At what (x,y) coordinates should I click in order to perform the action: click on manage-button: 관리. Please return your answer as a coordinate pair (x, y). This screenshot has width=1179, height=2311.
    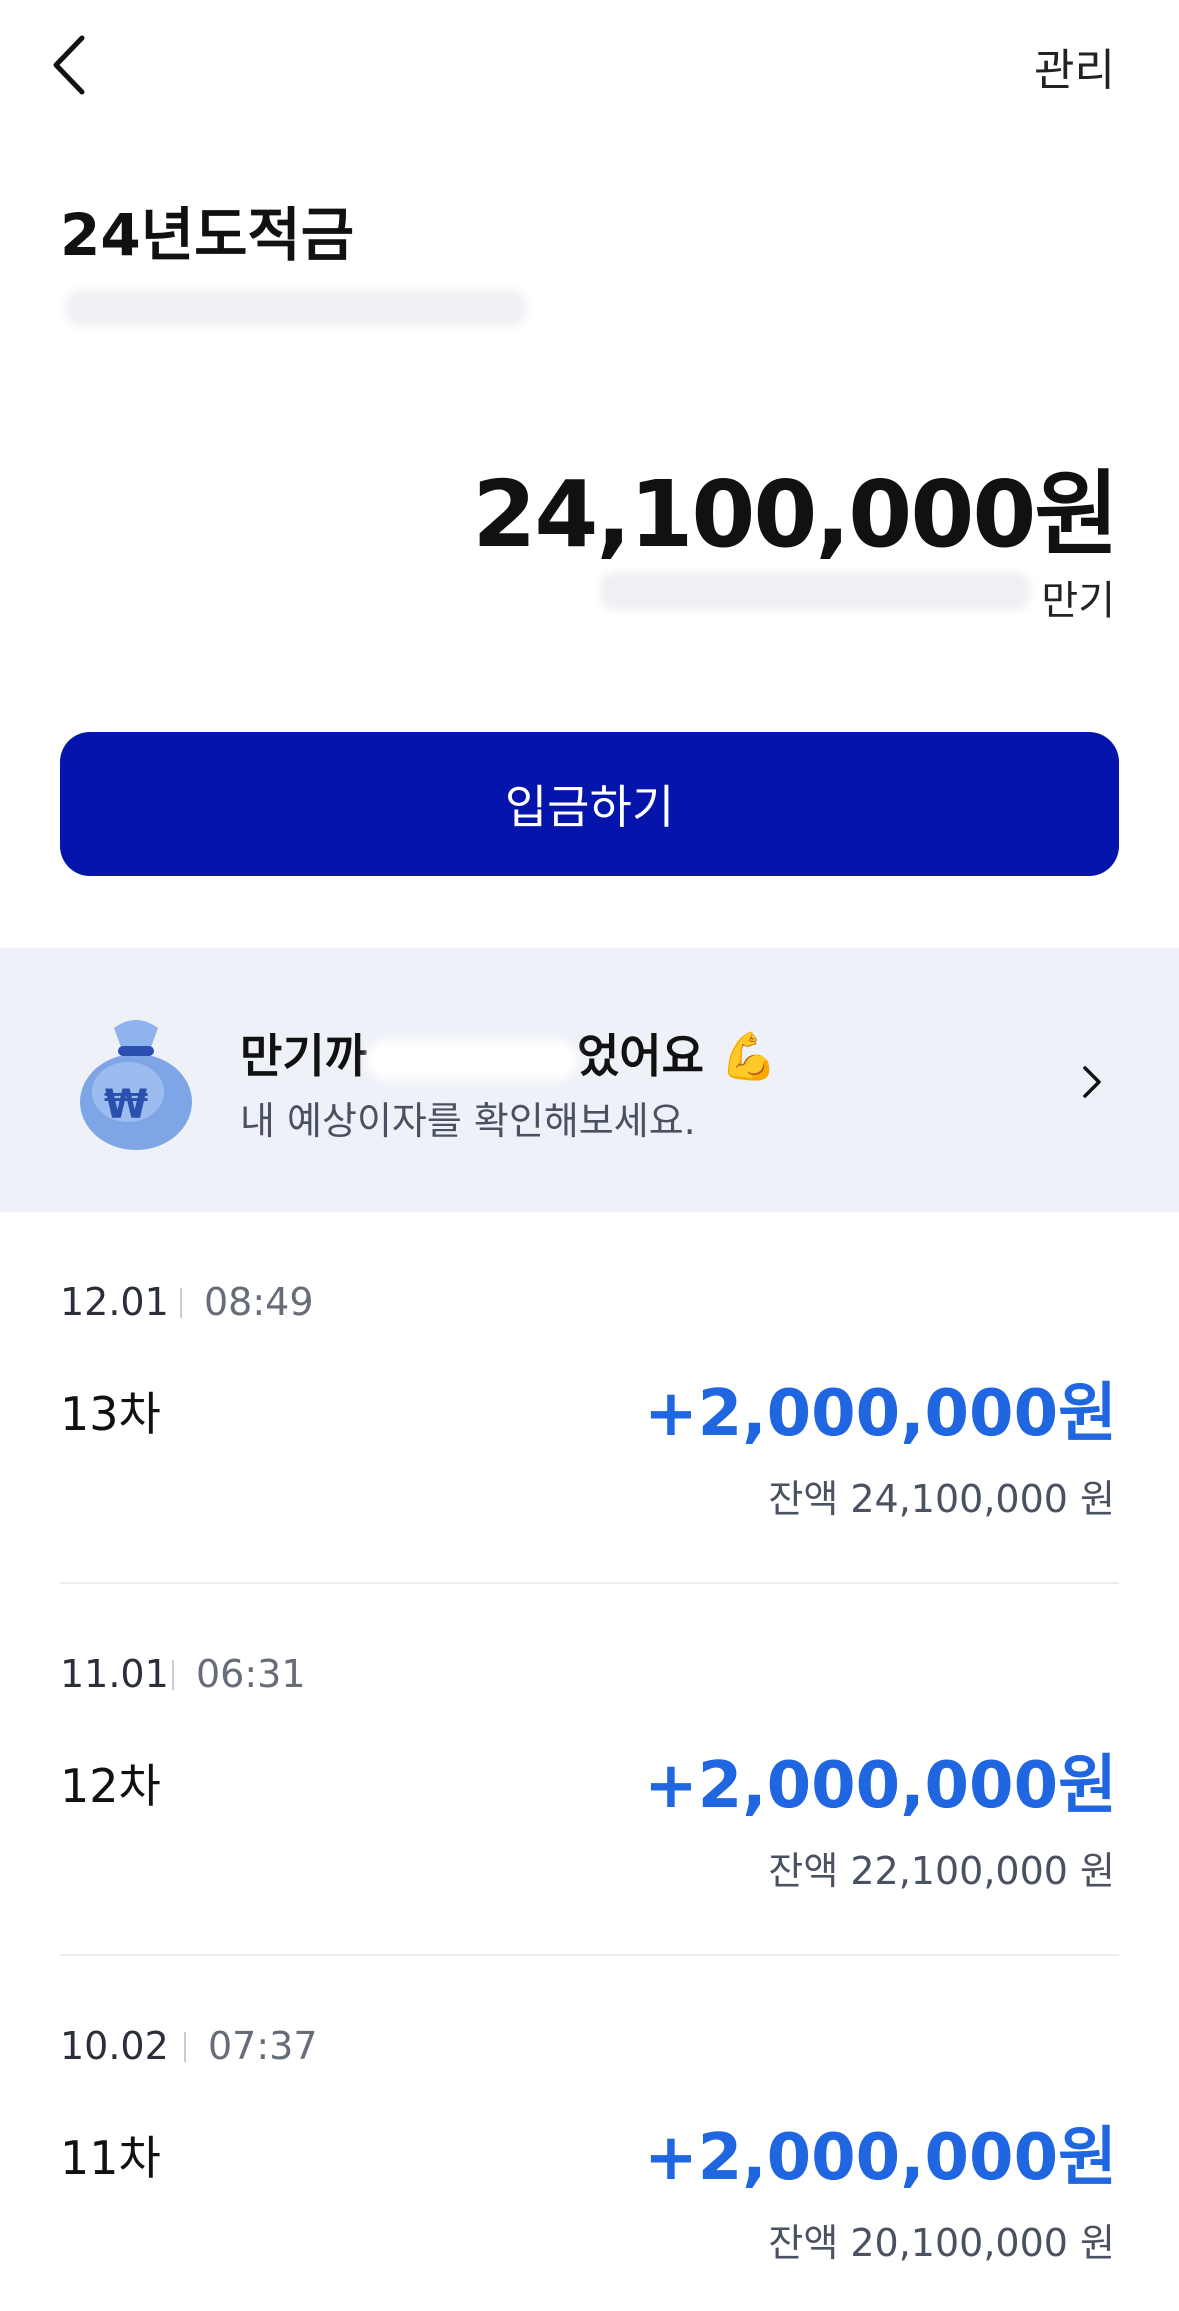
    Looking at the image, I should click on (1074, 66).